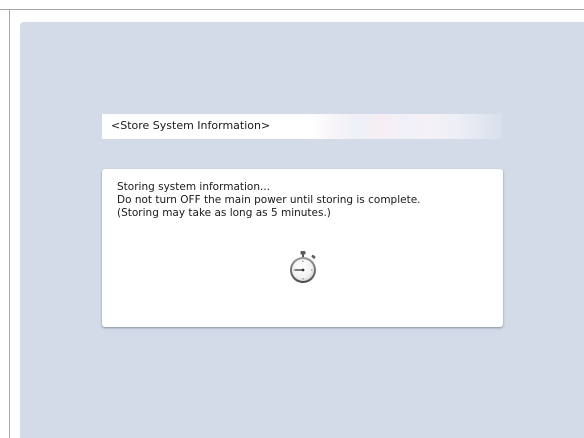 This screenshot has height=438, width=584. Describe the element at coordinates (9, 223) in the screenshot. I see `left-border` at that location.